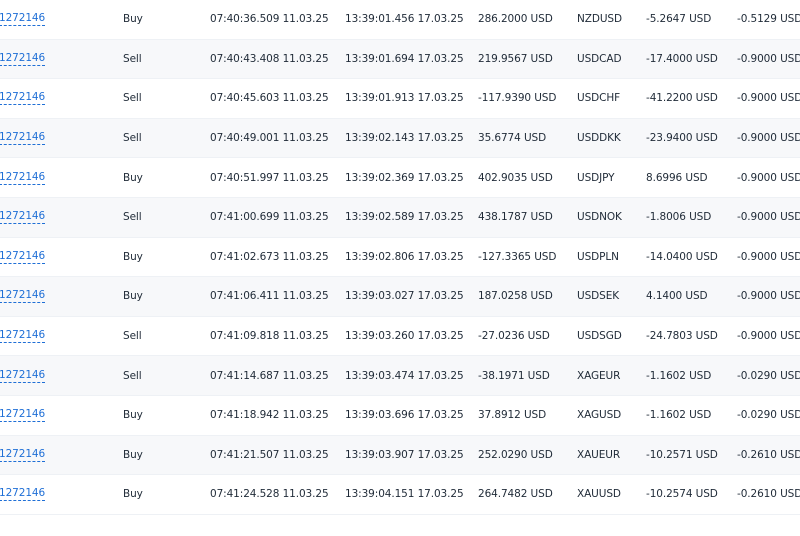  What do you see at coordinates (269, 494) in the screenshot?
I see `open-time-cell: 07:41:24.528 11.03.25` at bounding box center [269, 494].